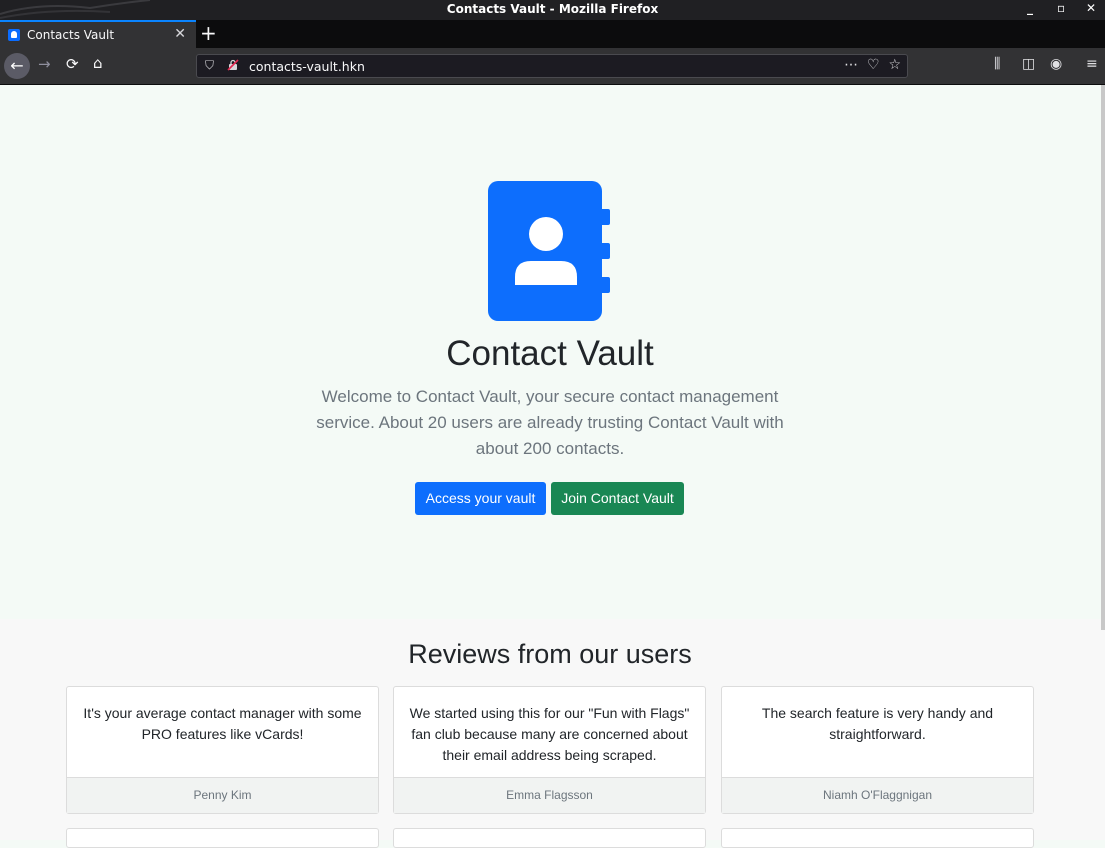 The image size is (1105, 848). I want to click on tracking-protection-icon: ⛉, so click(209, 65).